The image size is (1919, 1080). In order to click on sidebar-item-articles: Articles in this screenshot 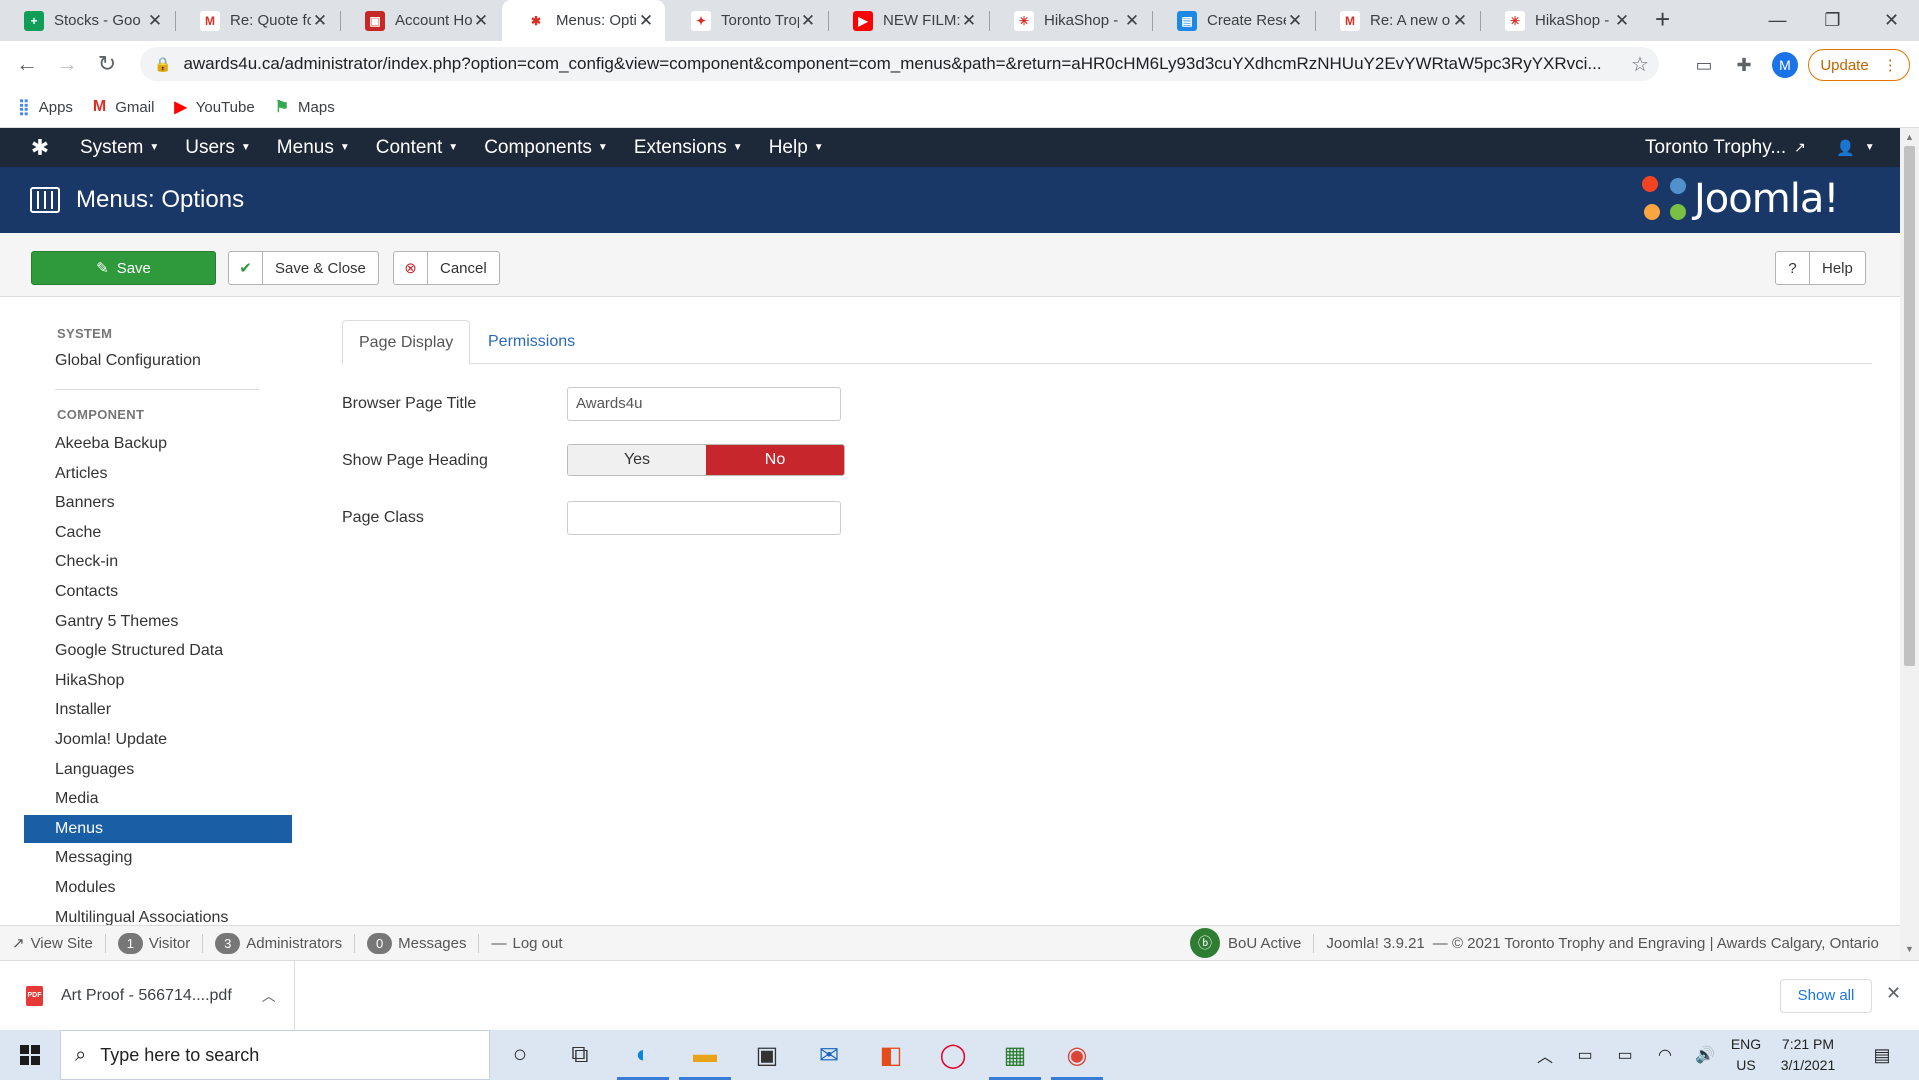, I will do `click(158, 474)`.